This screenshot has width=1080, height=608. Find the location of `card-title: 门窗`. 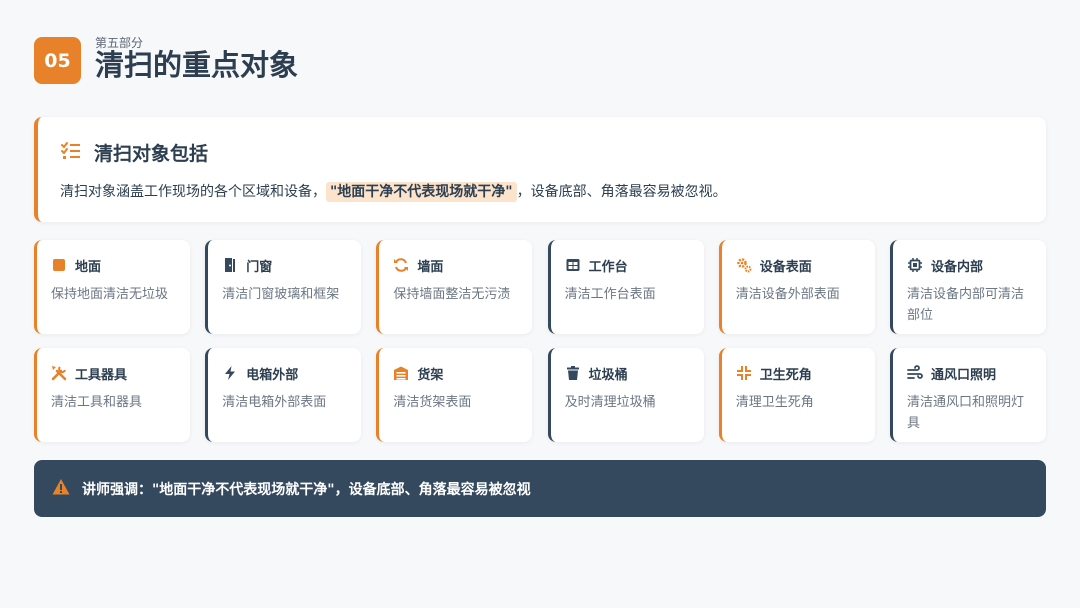

card-title: 门窗 is located at coordinates (259, 267).